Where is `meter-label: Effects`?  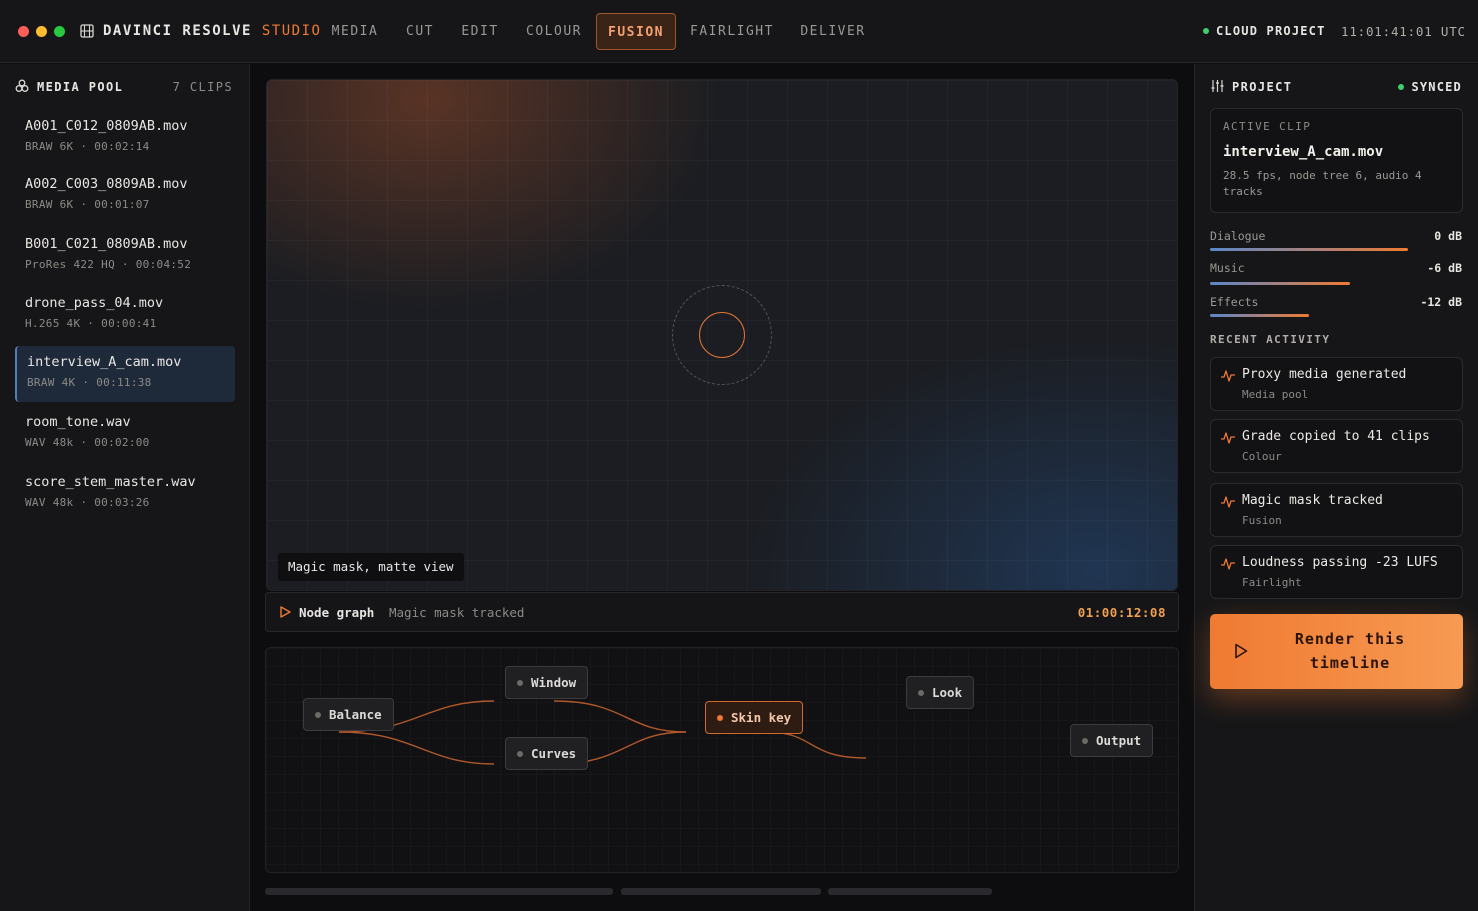 meter-label: Effects is located at coordinates (1234, 302).